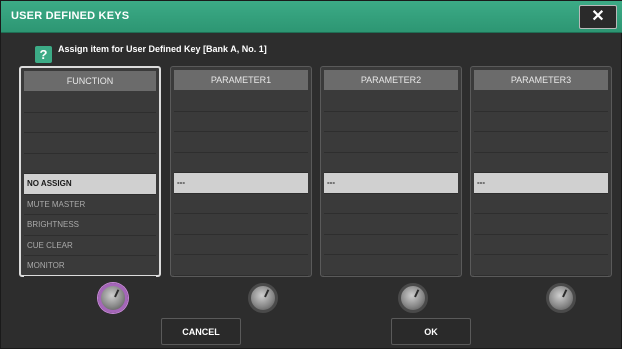 This screenshot has height=349, width=622. Describe the element at coordinates (598, 17) in the screenshot. I see `close-button: ✕` at that location.